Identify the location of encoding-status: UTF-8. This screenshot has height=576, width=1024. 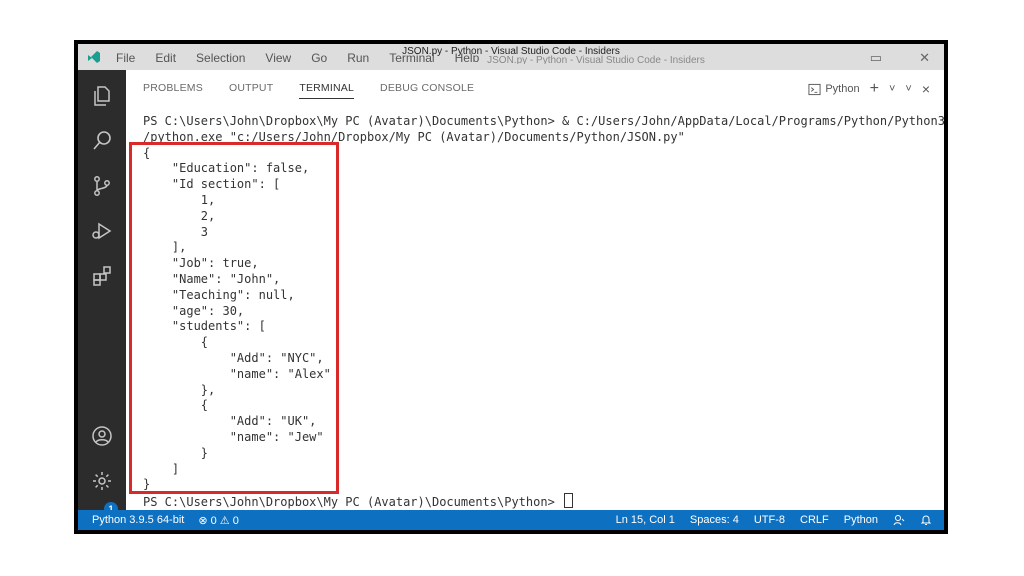
(769, 520).